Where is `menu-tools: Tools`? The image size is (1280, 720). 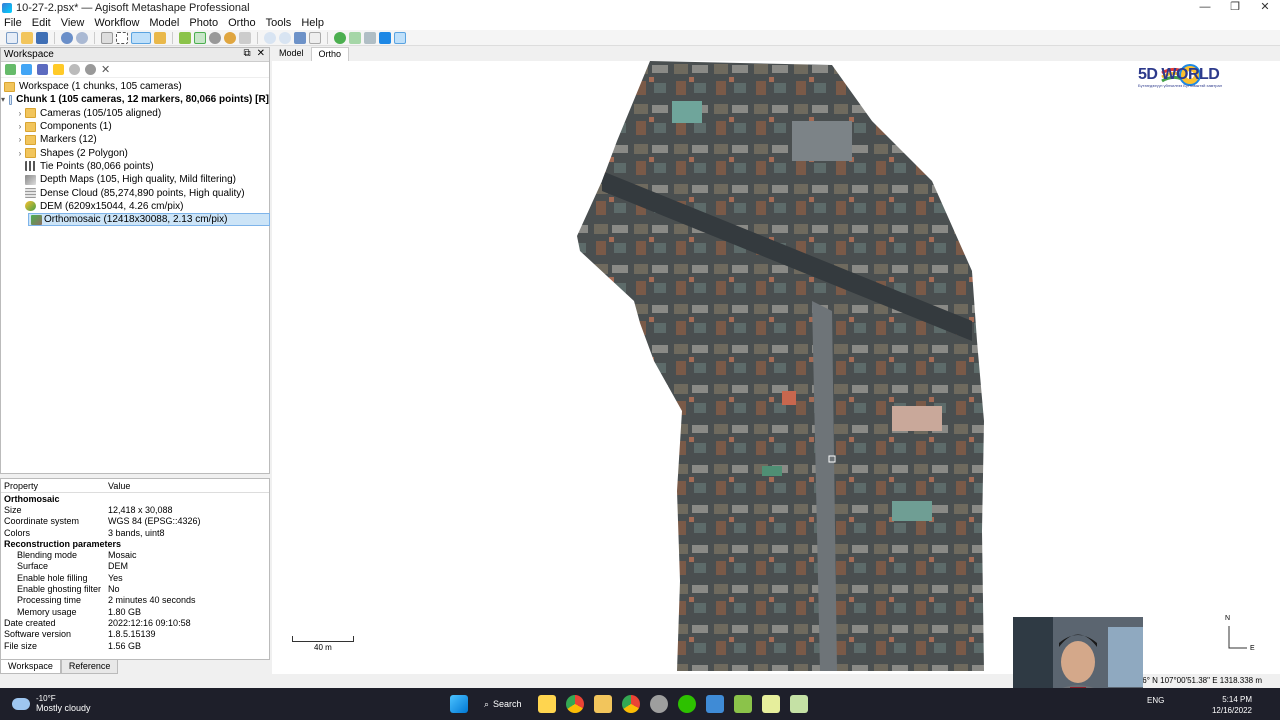
menu-tools: Tools is located at coordinates (279, 23).